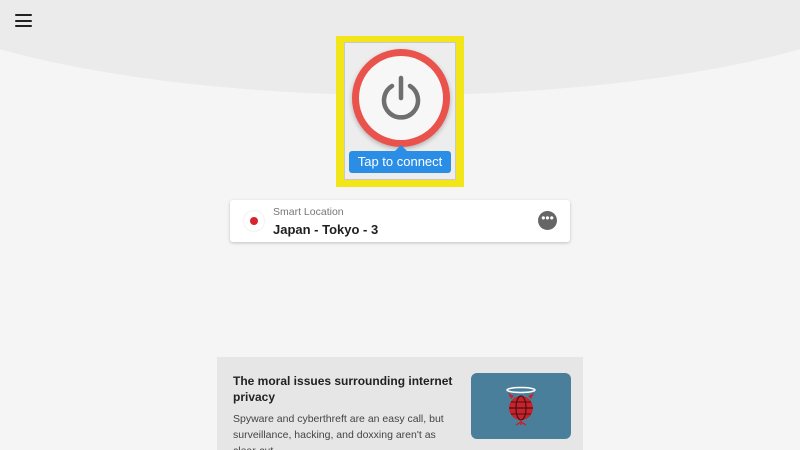 The height and width of the screenshot is (450, 800). What do you see at coordinates (308, 212) in the screenshot?
I see `location-type-label: Smart Location` at bounding box center [308, 212].